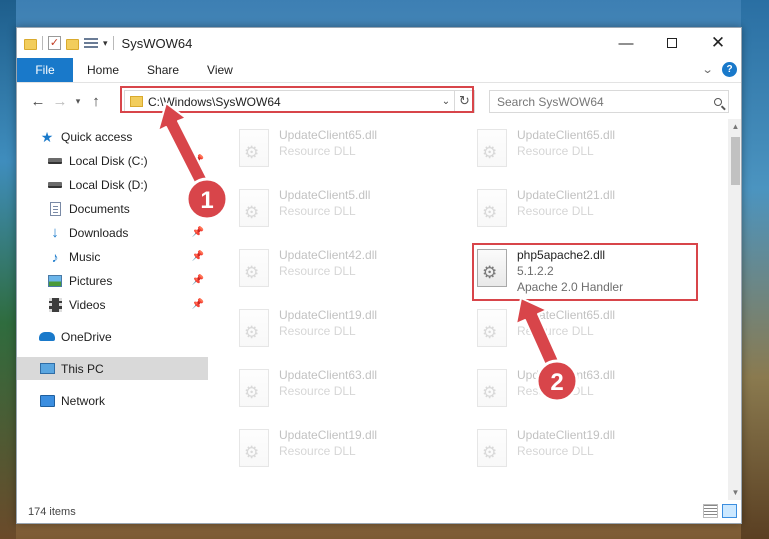 The image size is (769, 539). I want to click on videos-icon, so click(55, 305).